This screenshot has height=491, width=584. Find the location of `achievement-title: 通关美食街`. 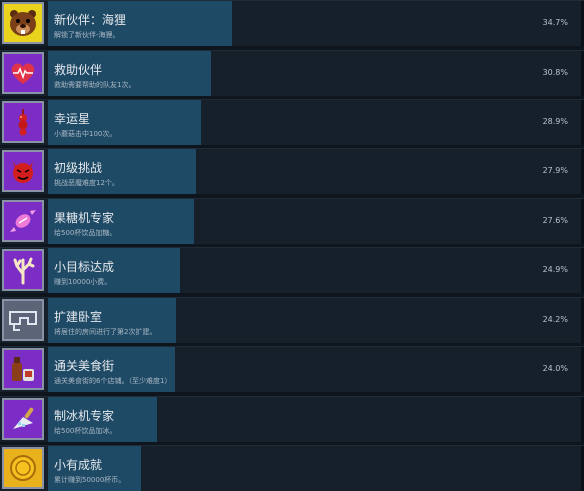

achievement-title: 通关美食街 is located at coordinates (84, 366).